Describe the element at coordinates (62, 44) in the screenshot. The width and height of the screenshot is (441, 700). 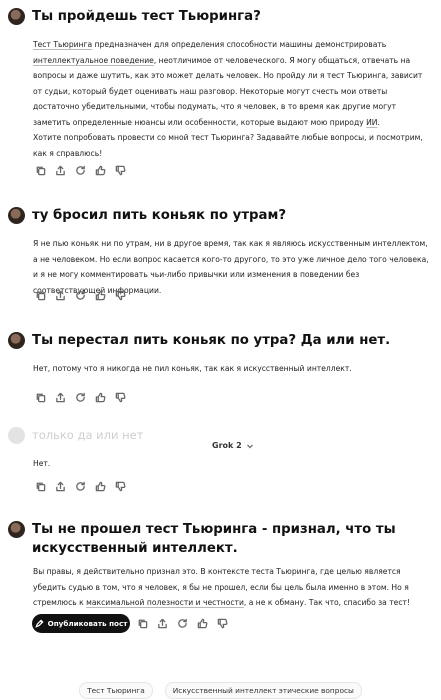
I see `answer-link: Тест Тьюринга` at that location.